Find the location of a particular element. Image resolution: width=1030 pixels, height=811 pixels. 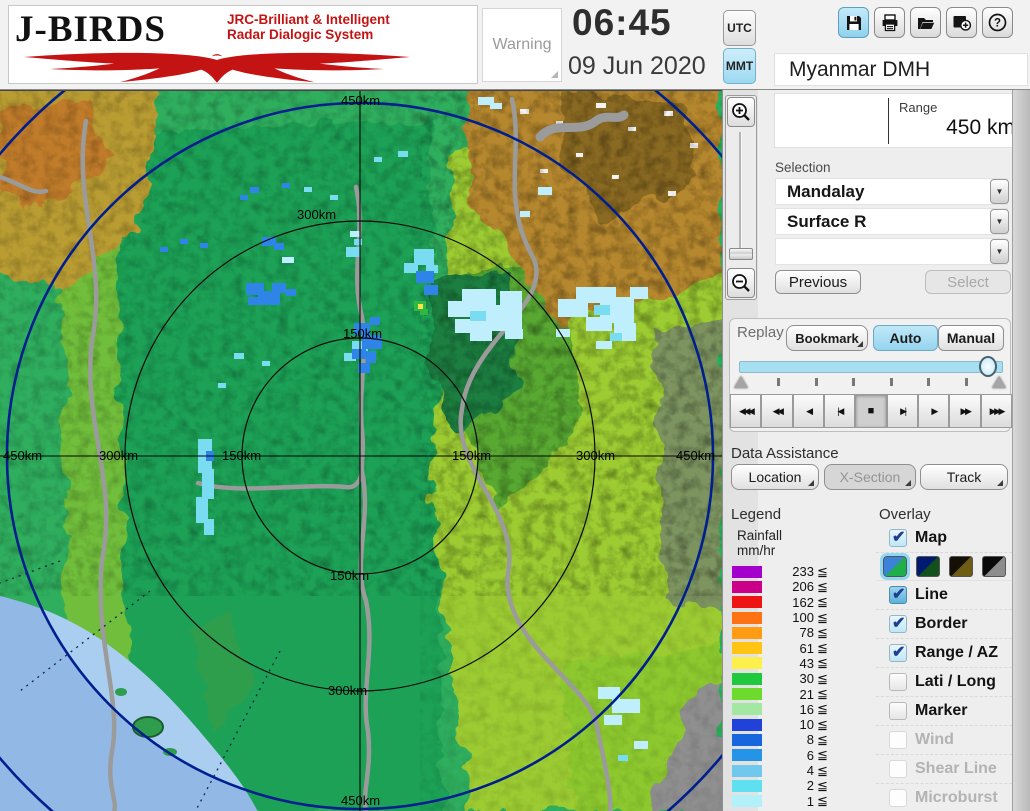

utc-button: UTC is located at coordinates (739, 28).